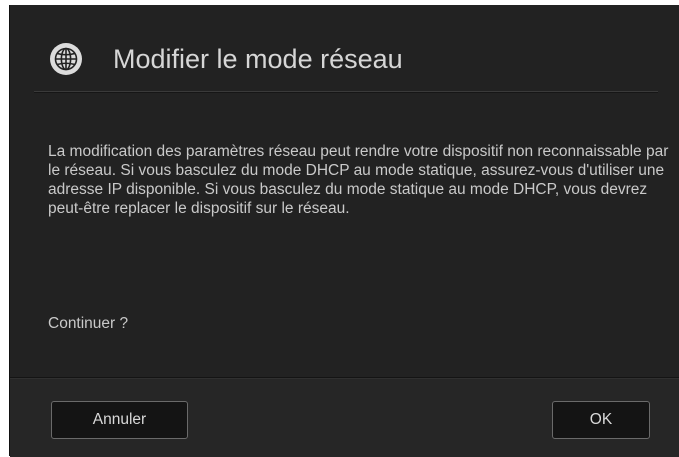 The width and height of the screenshot is (679, 457). What do you see at coordinates (346, 92) in the screenshot?
I see `header-divider` at bounding box center [346, 92].